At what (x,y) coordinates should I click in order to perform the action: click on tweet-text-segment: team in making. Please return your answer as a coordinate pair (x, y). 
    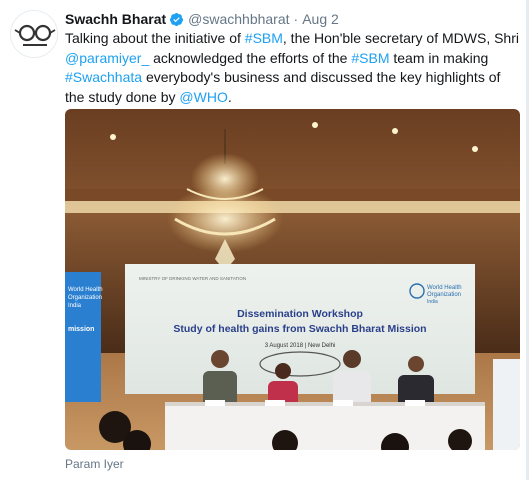
    Looking at the image, I should click on (439, 57).